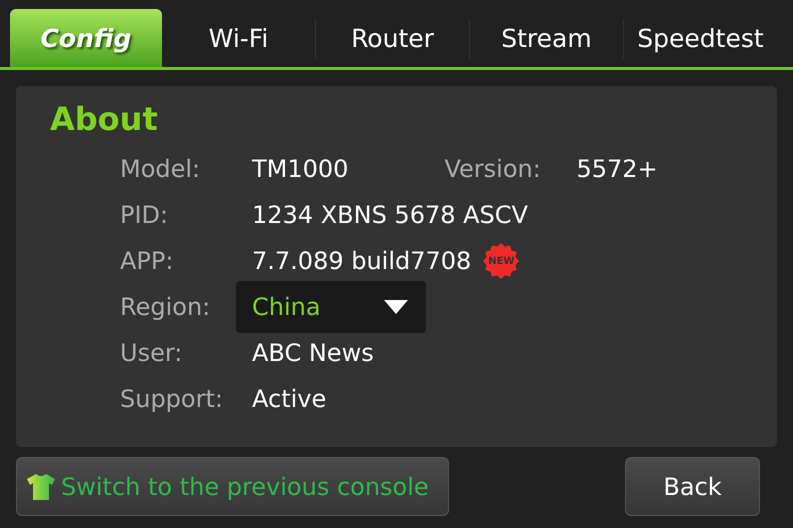 The image size is (793, 528). I want to click on tab: Router, so click(392, 38).